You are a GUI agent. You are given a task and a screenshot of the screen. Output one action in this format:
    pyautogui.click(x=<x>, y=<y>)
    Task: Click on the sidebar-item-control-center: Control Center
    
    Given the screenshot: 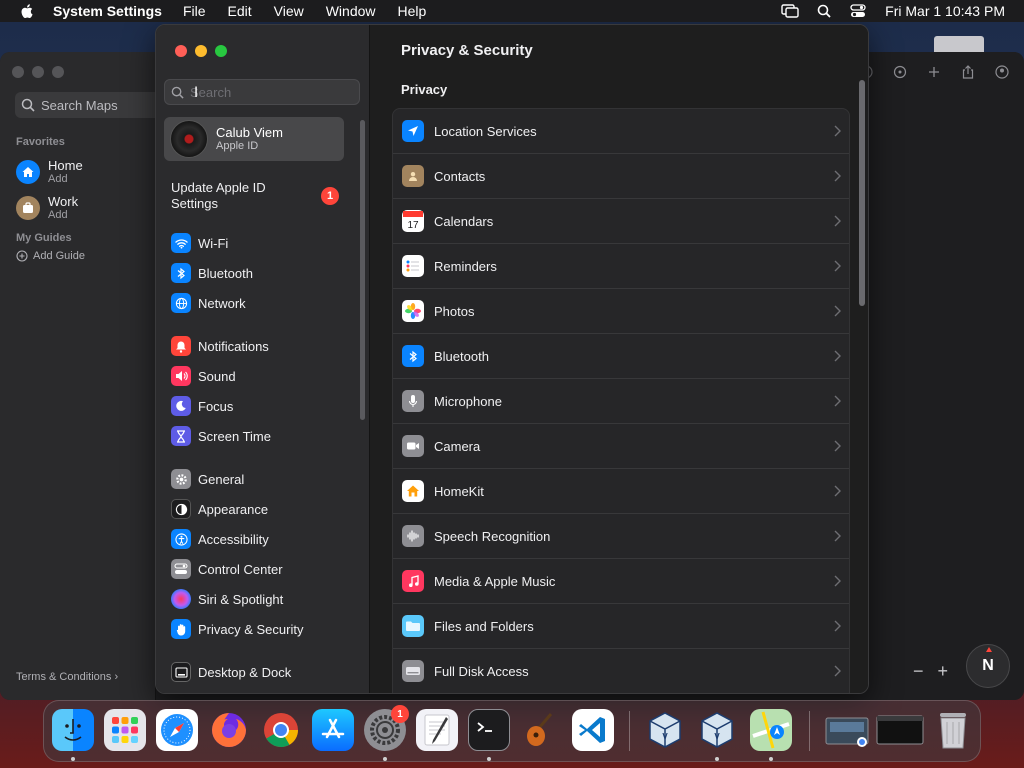 What is the action you would take?
    pyautogui.click(x=261, y=569)
    